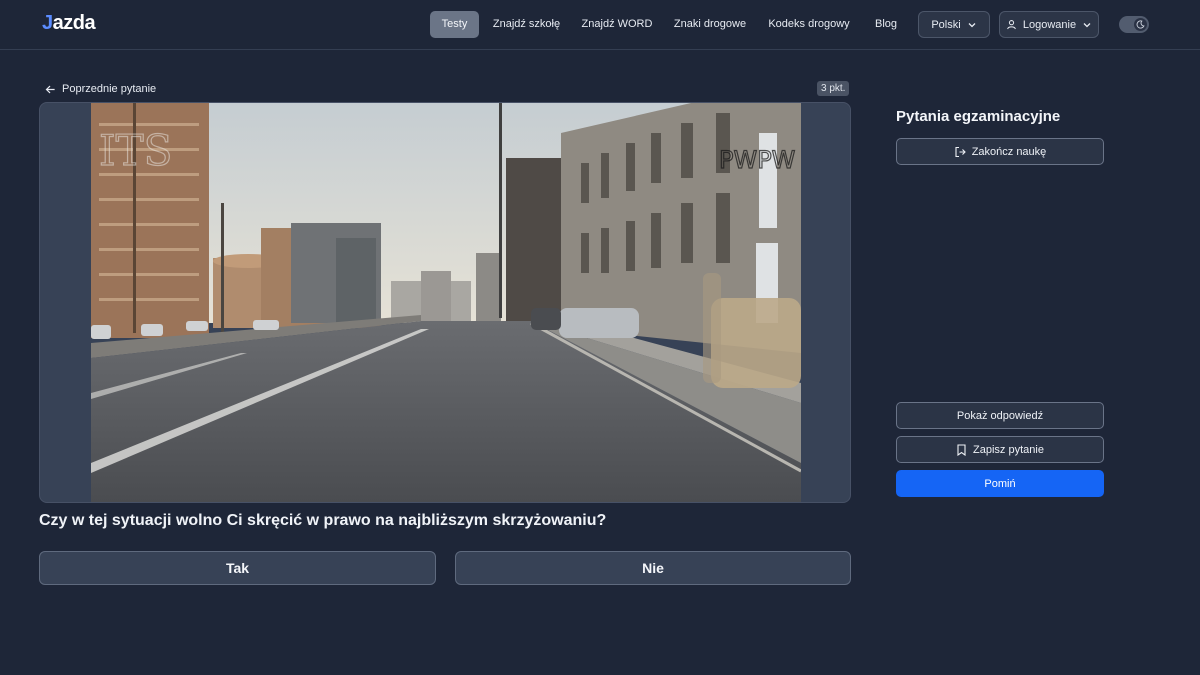  What do you see at coordinates (526, 24) in the screenshot?
I see `nav-item-znajdz-szkole: Znajdź szkołę` at bounding box center [526, 24].